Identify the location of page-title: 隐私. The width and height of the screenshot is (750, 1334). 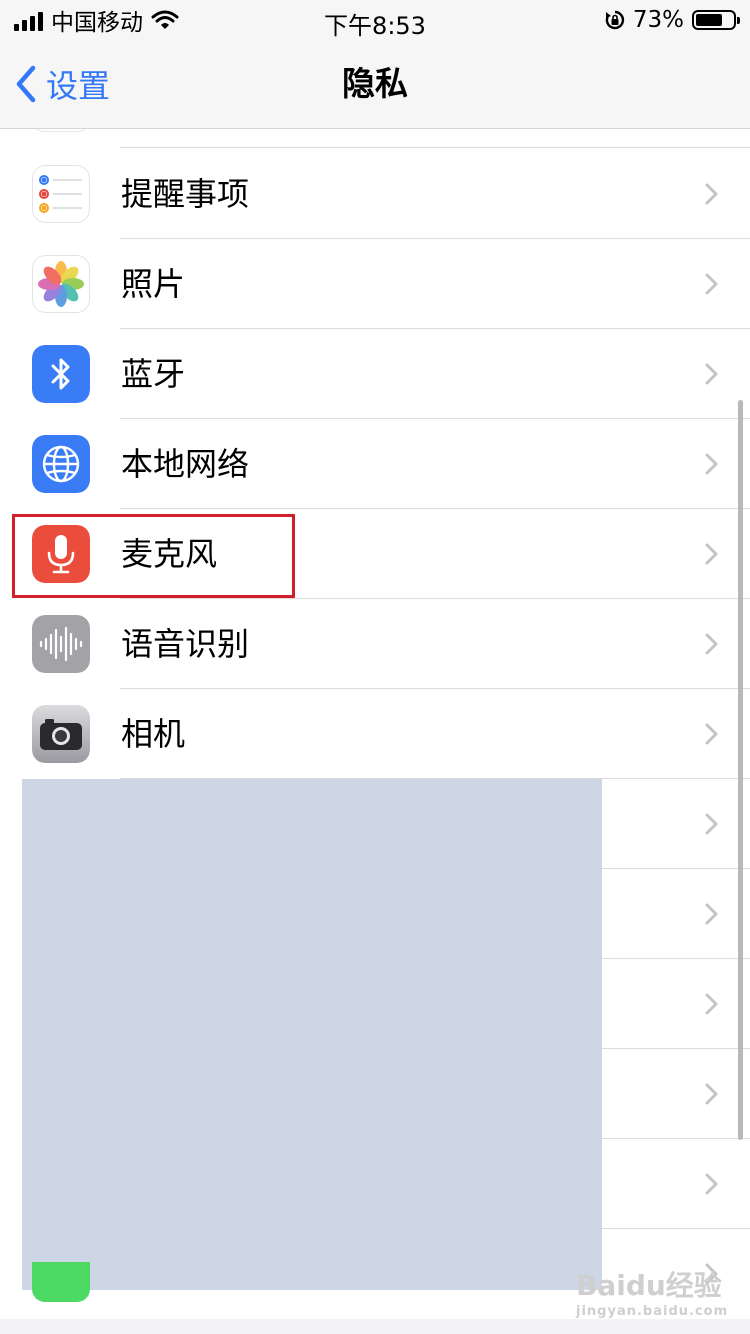
(375, 83).